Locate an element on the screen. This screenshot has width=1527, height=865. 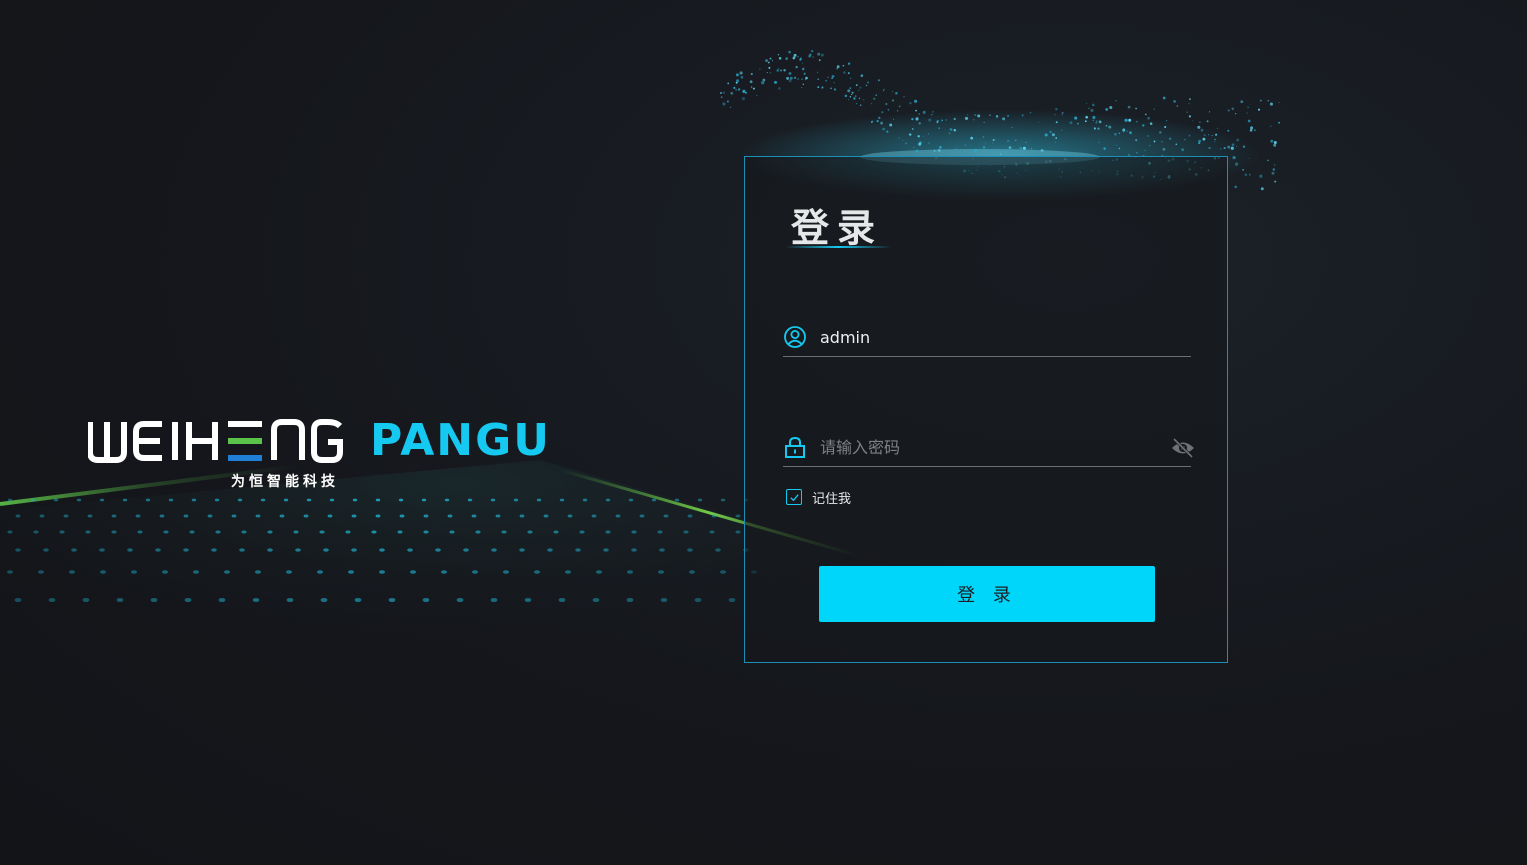
brand-block: PANGU 为恒智能科技 is located at coordinates (319, 456).